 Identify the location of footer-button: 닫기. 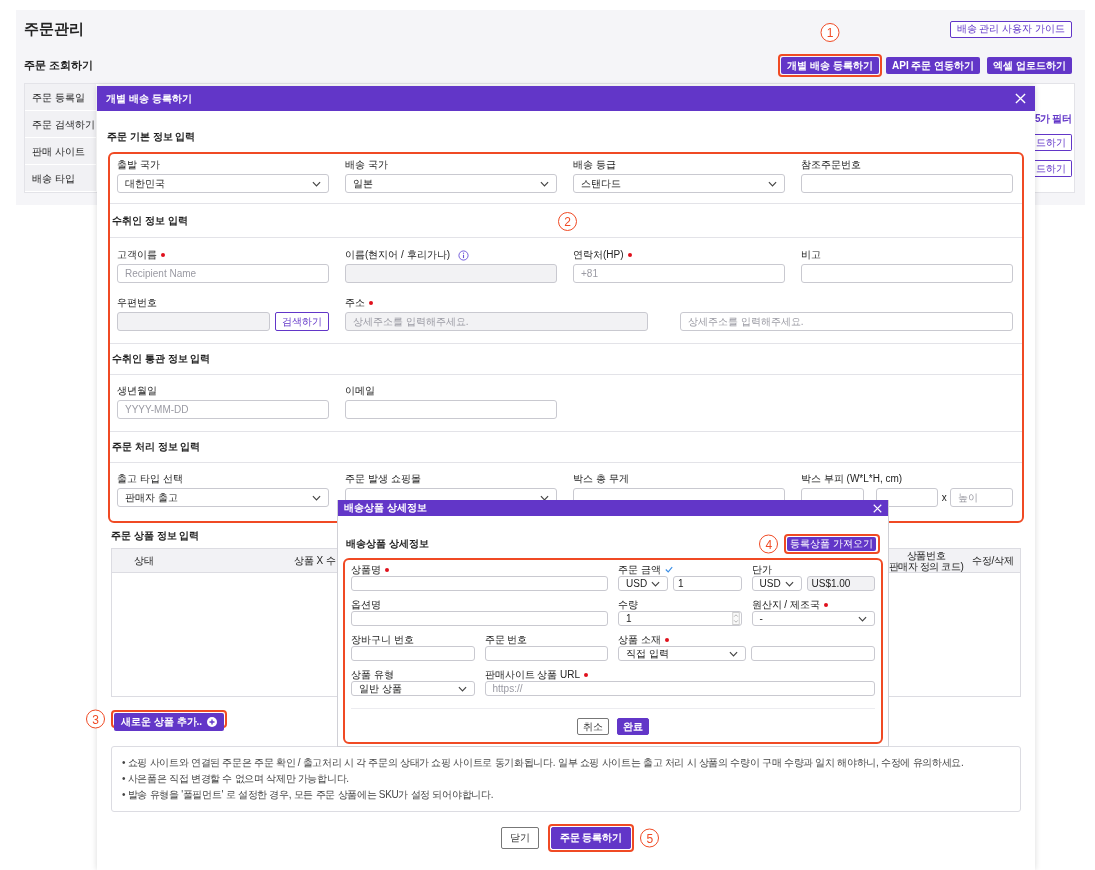
(519, 838).